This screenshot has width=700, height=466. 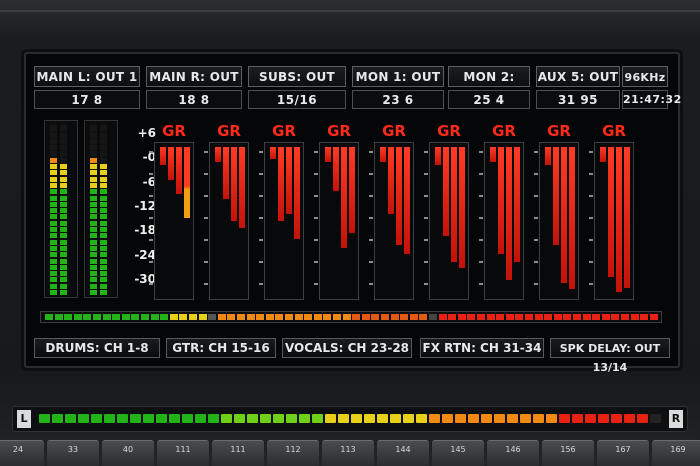 I want to click on channel-button: 113, so click(x=348, y=453).